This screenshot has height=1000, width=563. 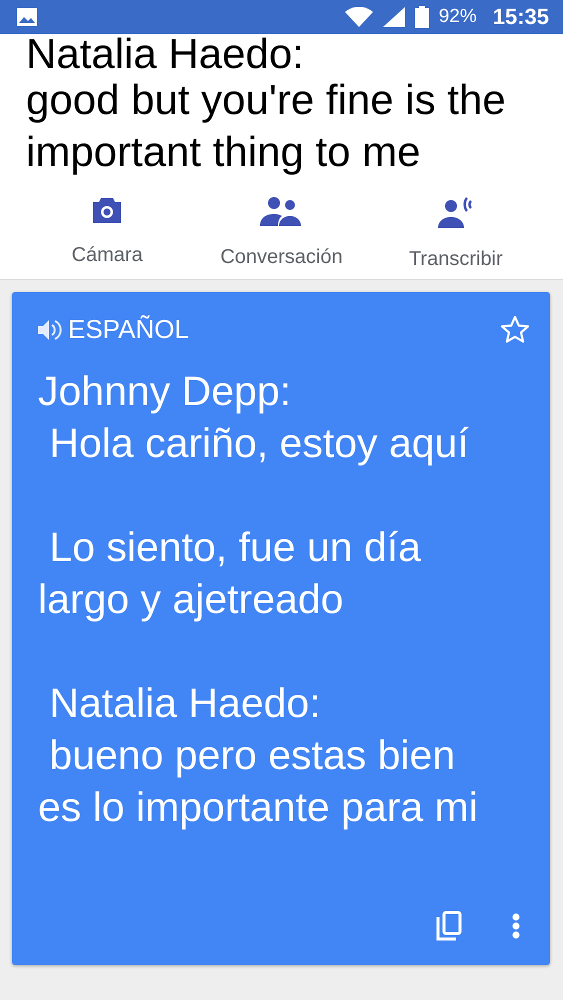 I want to click on translation-text-line: Lo siento, fue un día, so click(x=235, y=547).